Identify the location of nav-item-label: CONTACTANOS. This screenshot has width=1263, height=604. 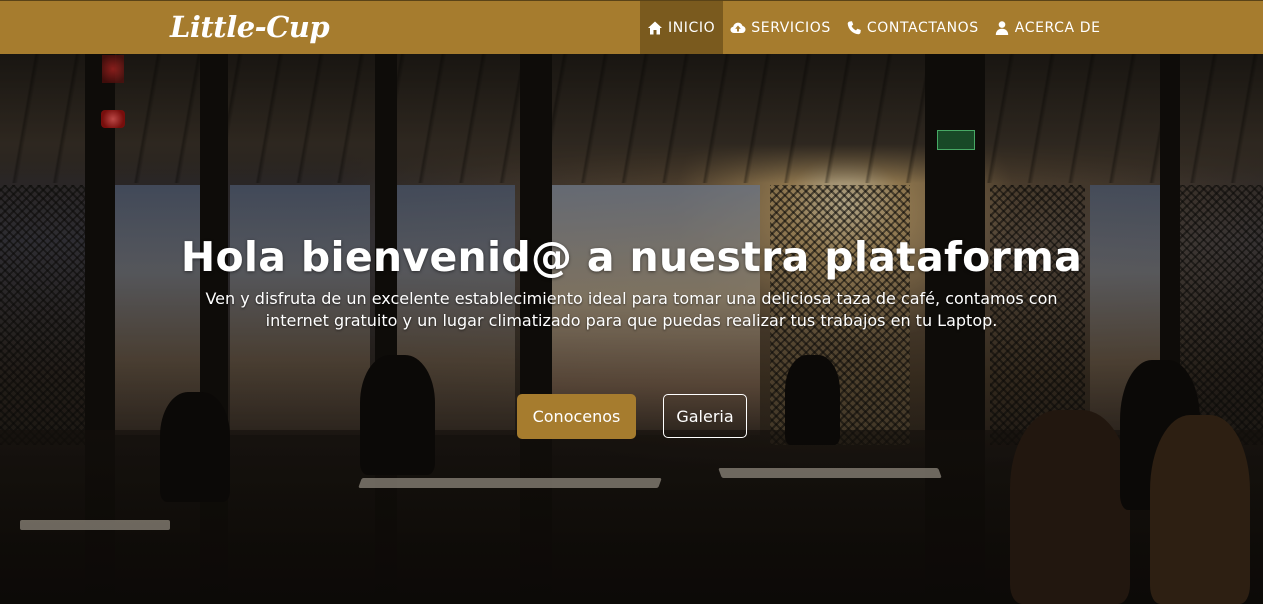
(922, 27).